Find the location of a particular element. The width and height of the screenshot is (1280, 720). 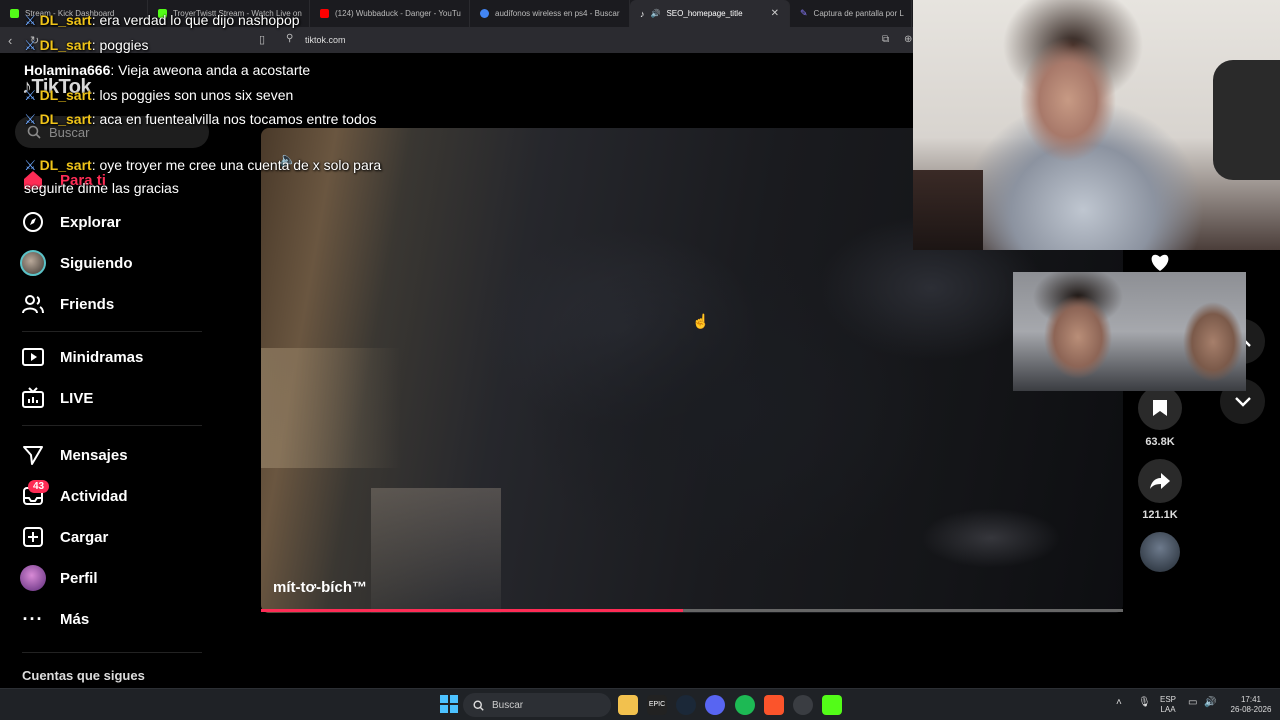

sidebar-item-label: Mensajes is located at coordinates (94, 455).